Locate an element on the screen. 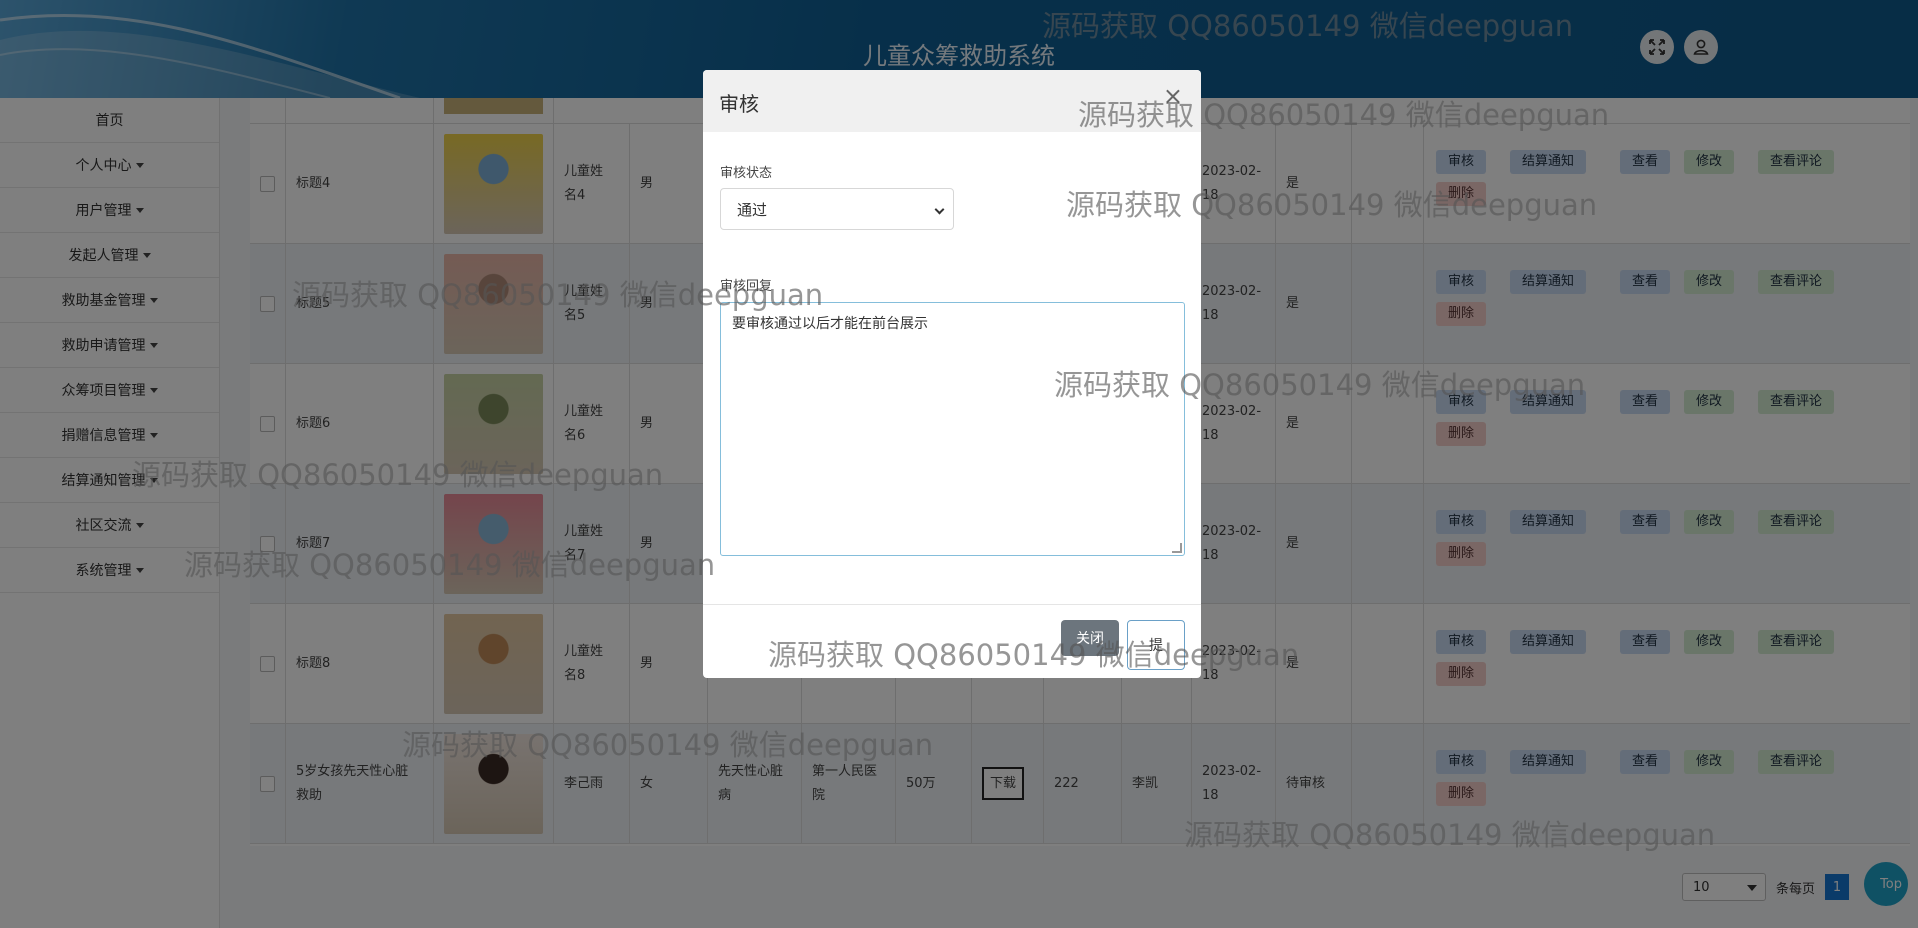 This screenshot has height=928, width=1918. review-status-label: 审核状态 is located at coordinates (746, 173).